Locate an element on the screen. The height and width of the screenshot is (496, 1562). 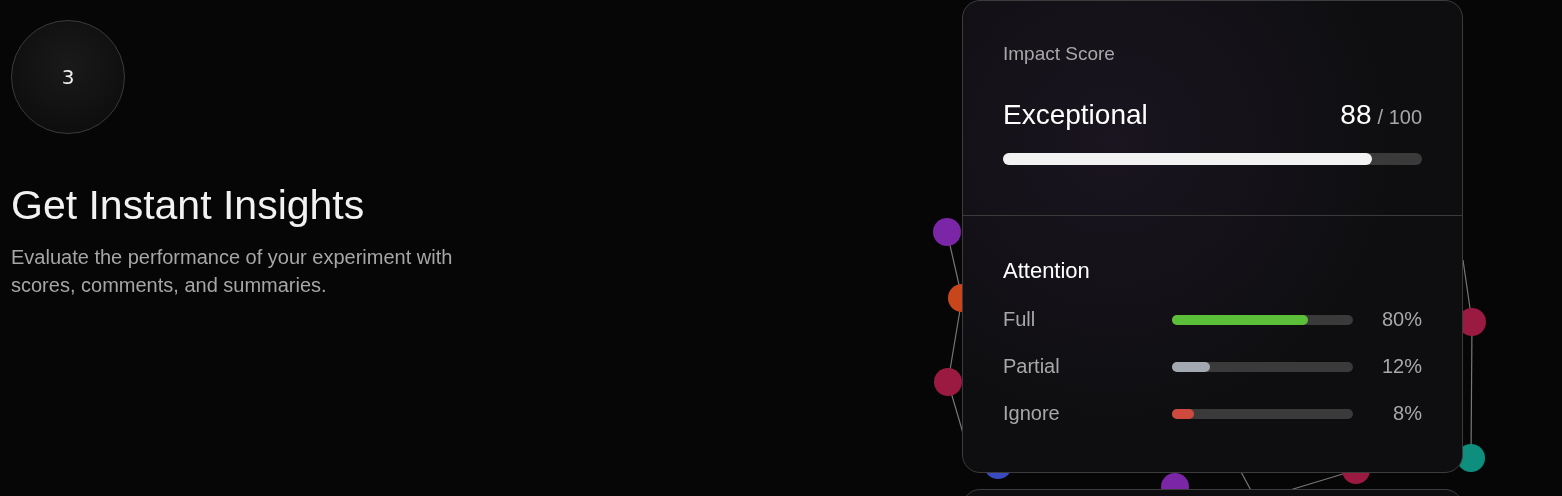
score-value: 88 is located at coordinates (1356, 114).